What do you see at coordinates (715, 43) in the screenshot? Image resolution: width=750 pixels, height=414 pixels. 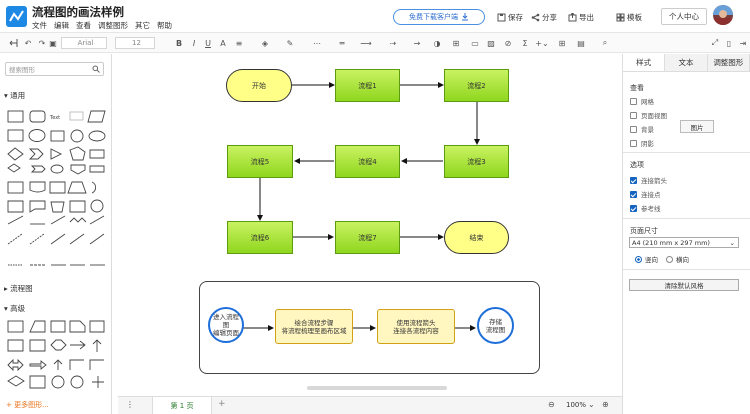 I see `fullscreen-icon: ⤢` at bounding box center [715, 43].